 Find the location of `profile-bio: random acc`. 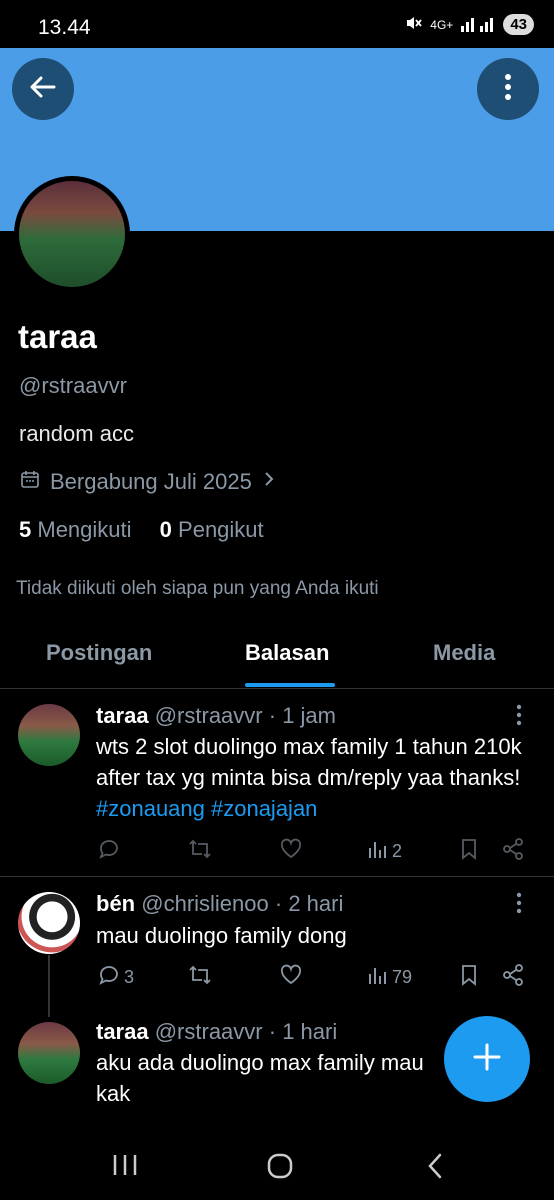

profile-bio: random acc is located at coordinates (76, 433).